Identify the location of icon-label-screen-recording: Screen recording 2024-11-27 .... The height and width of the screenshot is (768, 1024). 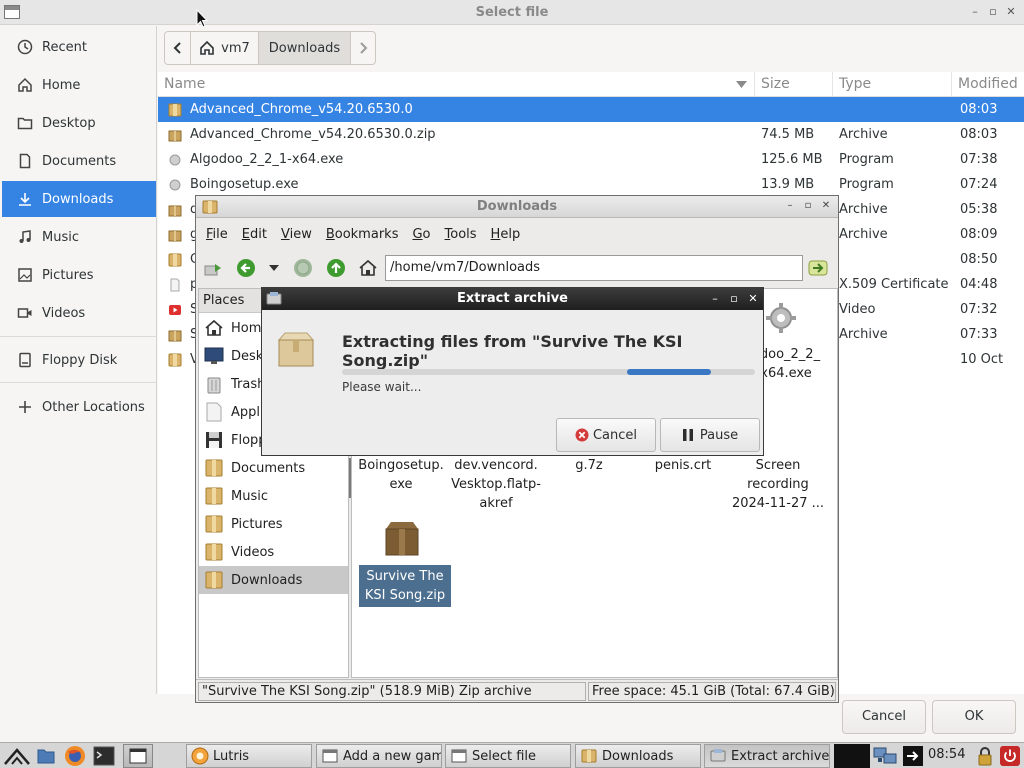
(778, 484).